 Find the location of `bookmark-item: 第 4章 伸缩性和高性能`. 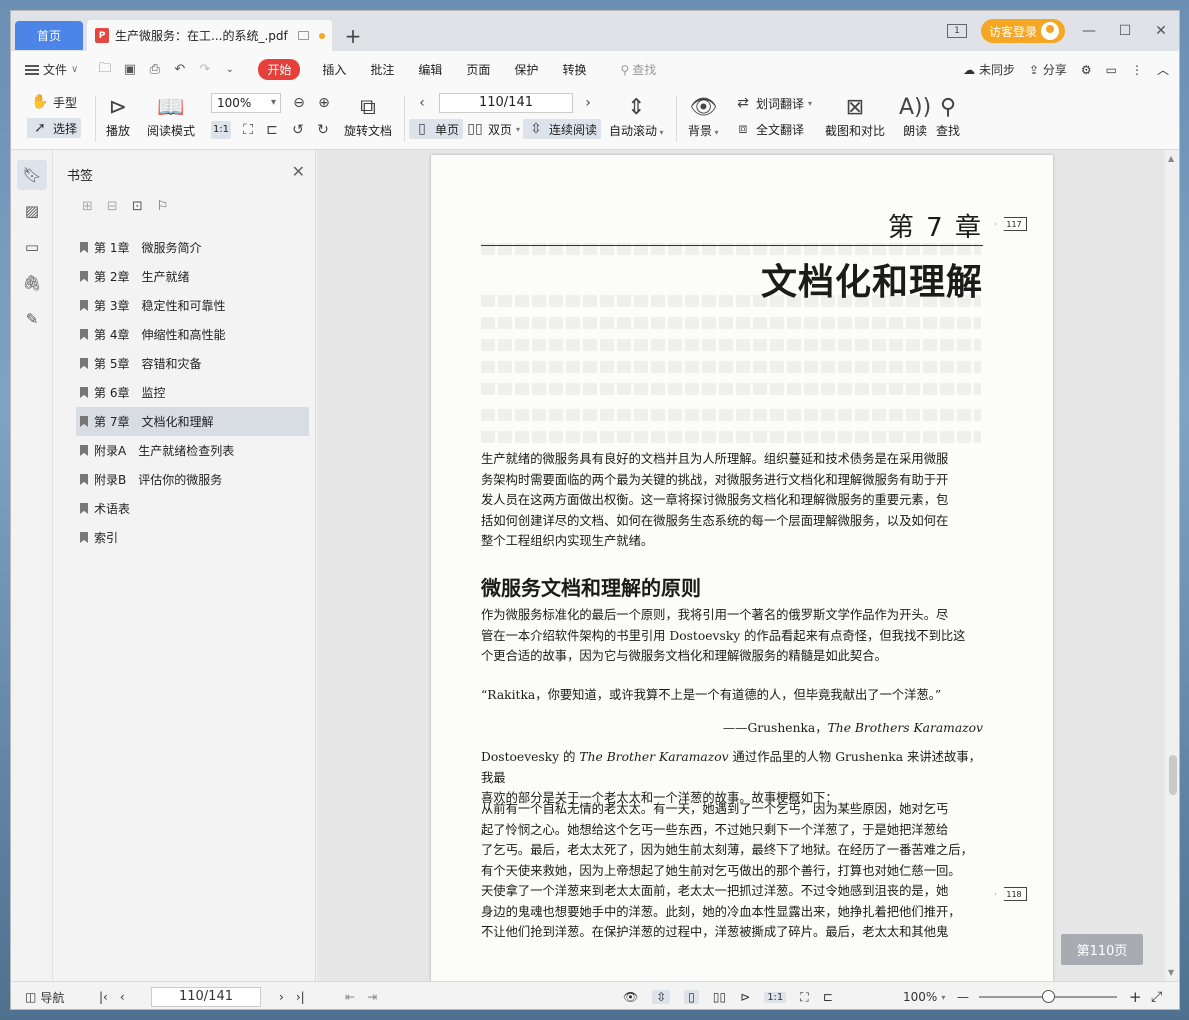

bookmark-item: 第 4章 伸缩性和高性能 is located at coordinates (192, 334).